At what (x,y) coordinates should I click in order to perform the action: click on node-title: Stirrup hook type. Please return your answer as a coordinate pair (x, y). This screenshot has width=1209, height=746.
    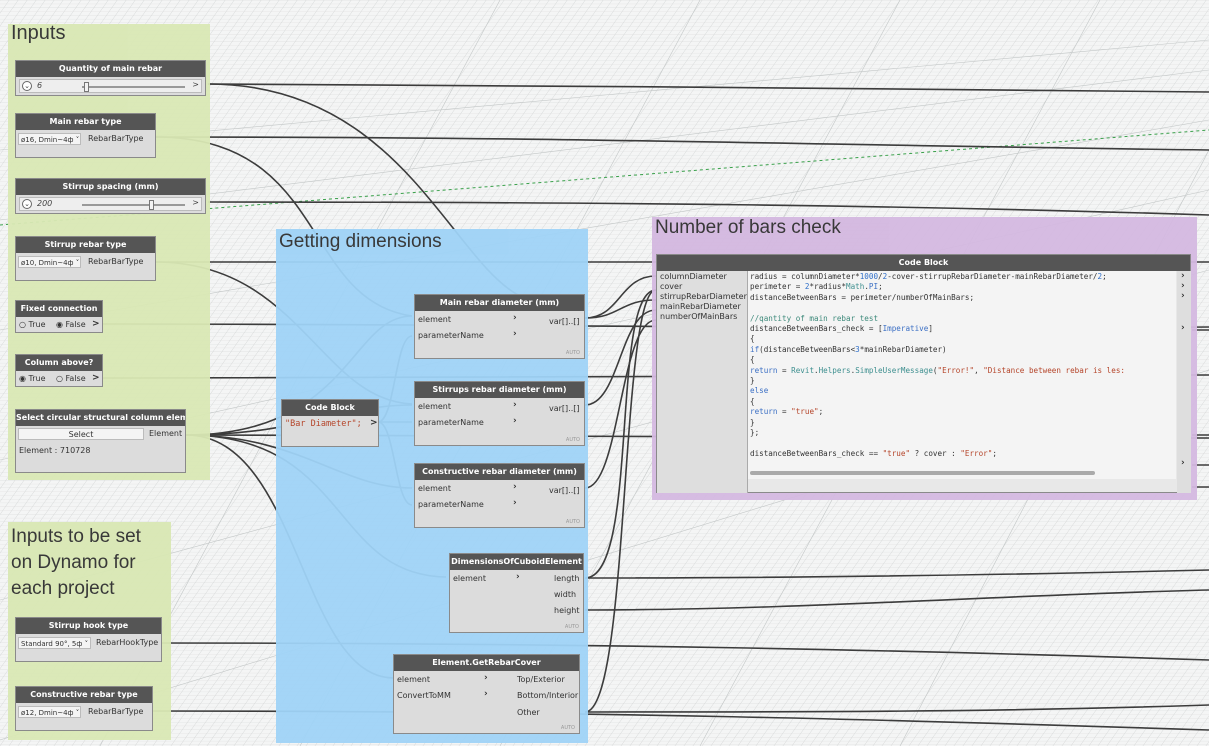
    Looking at the image, I should click on (88, 626).